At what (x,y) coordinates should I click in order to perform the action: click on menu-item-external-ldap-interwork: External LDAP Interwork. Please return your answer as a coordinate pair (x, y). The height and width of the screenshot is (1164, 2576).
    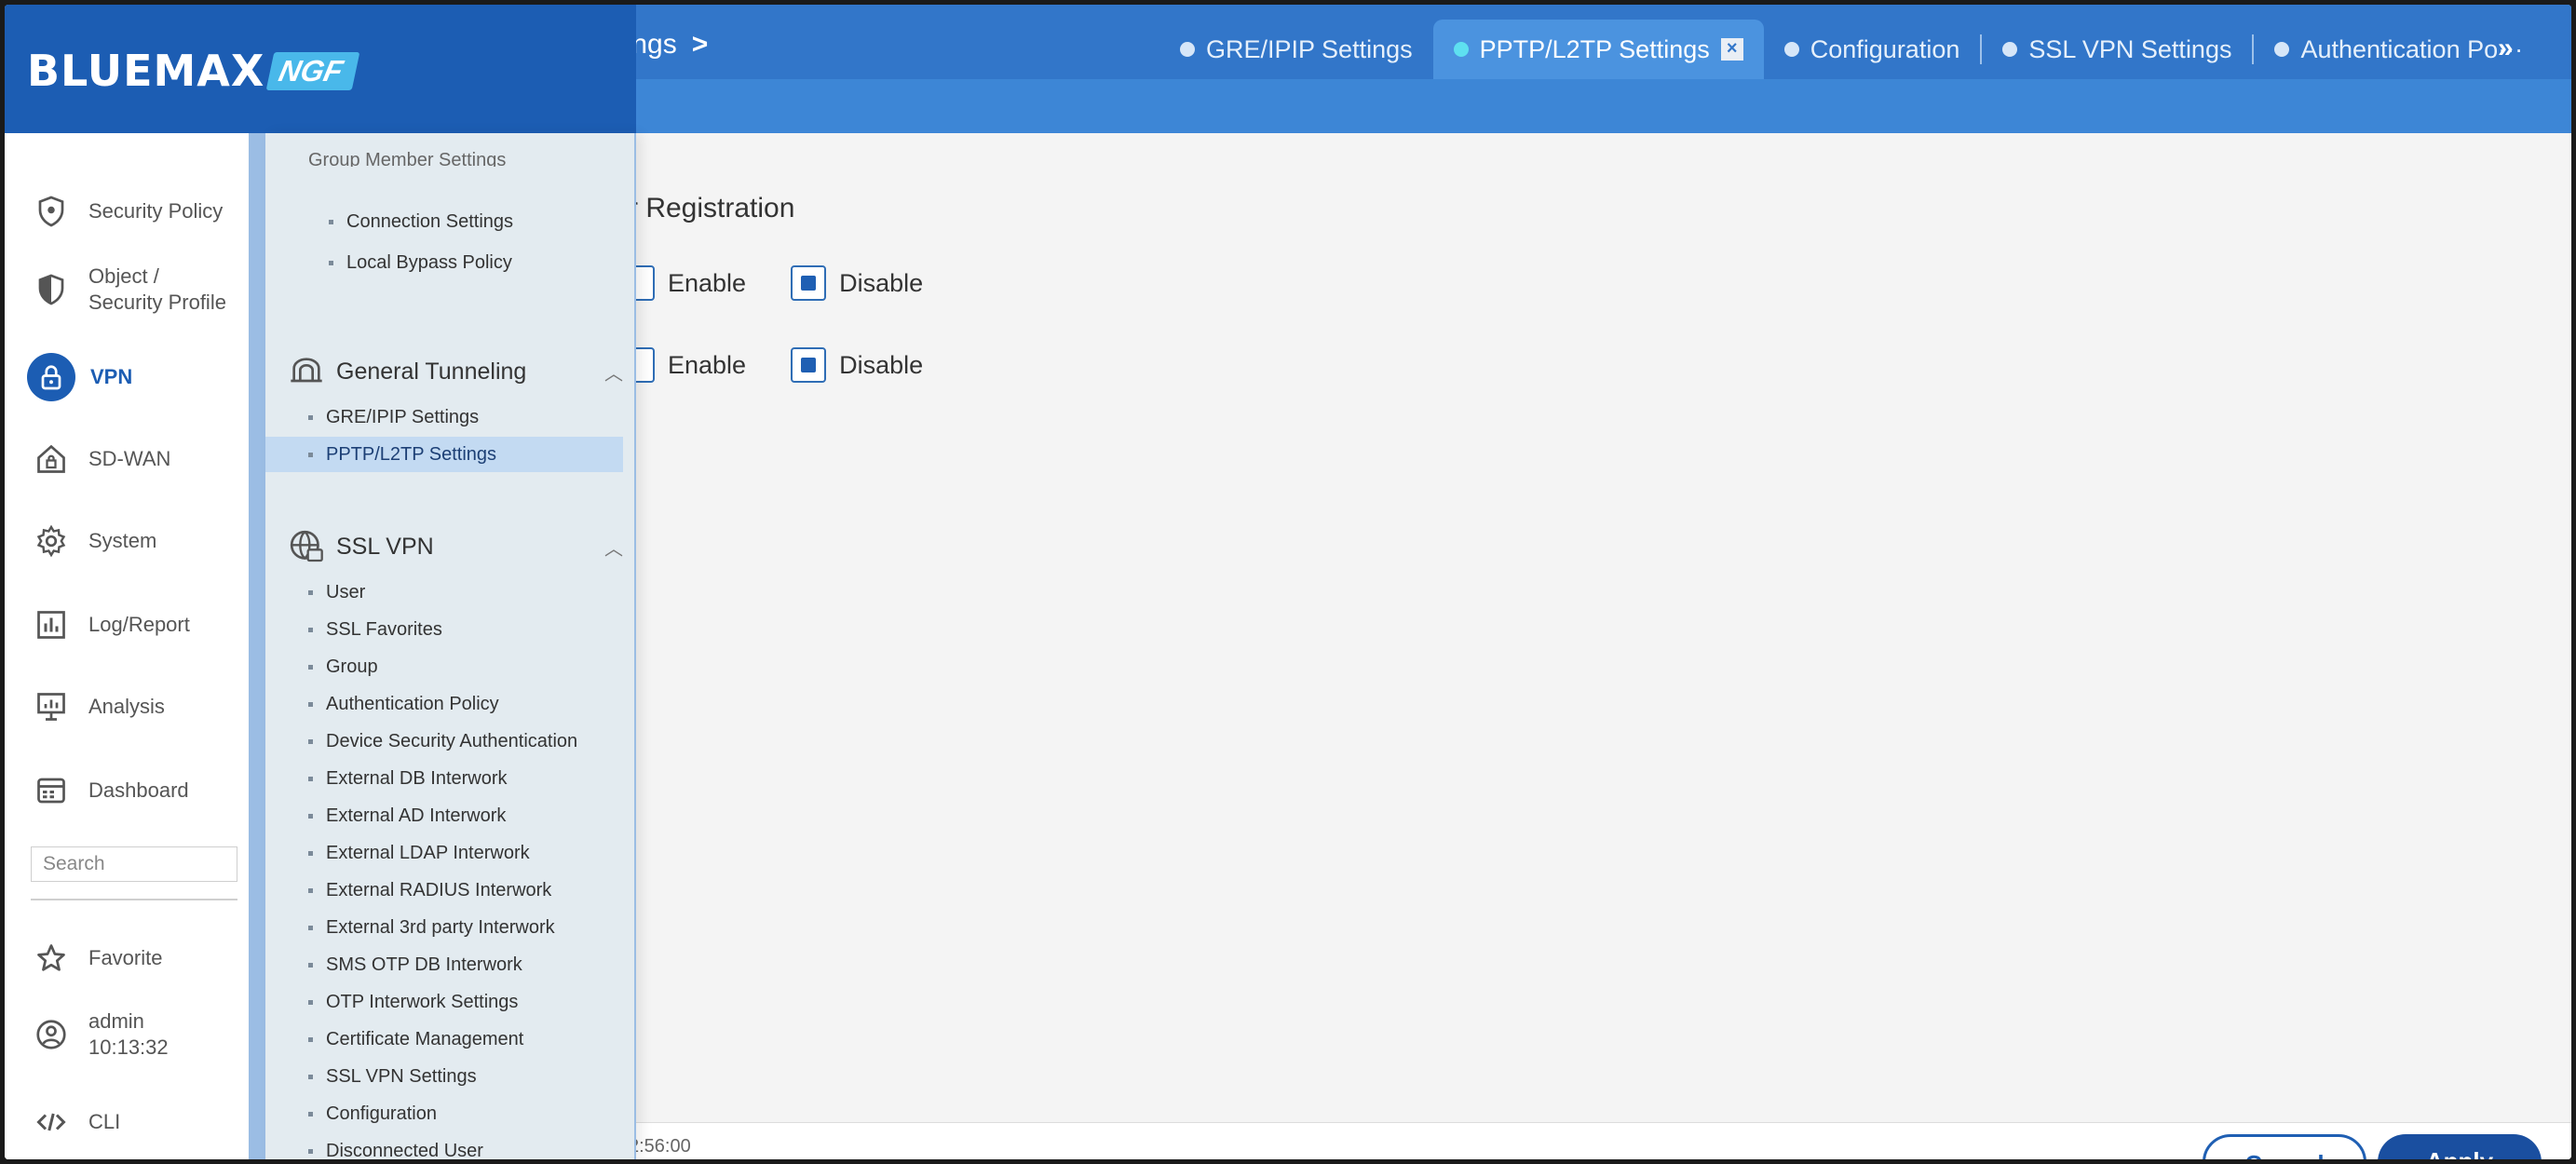
    Looking at the image, I should click on (444, 853).